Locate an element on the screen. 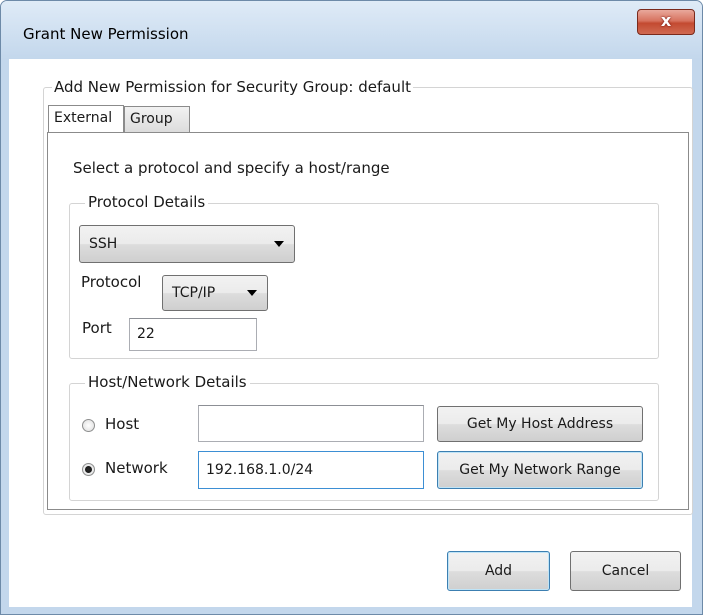 This screenshot has width=703, height=615. cancel-button: Cancel is located at coordinates (625, 571).